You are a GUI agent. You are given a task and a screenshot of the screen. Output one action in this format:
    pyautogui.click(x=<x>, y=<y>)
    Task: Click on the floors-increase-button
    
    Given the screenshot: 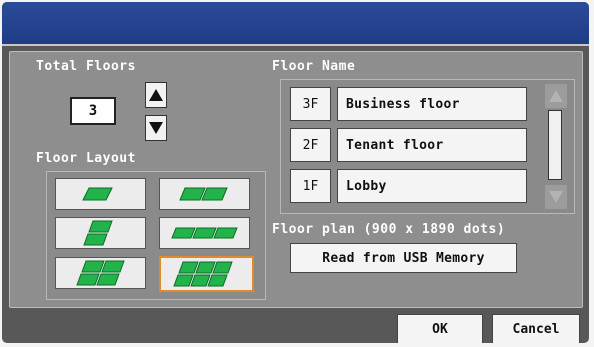 What is the action you would take?
    pyautogui.click(x=156, y=95)
    